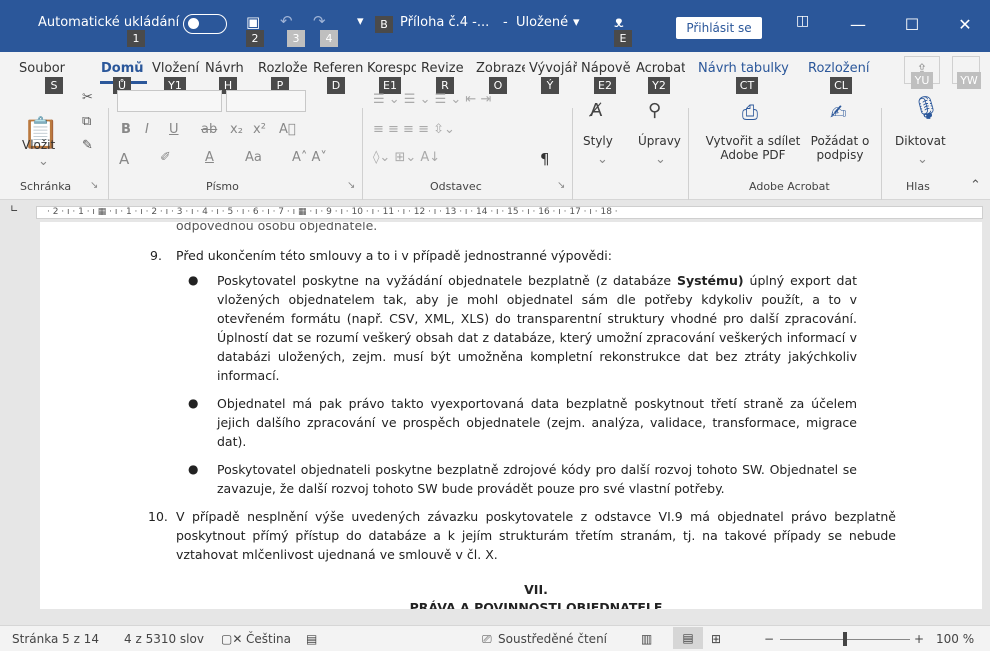 The width and height of the screenshot is (990, 651). Describe the element at coordinates (231, 639) in the screenshot. I see `proofing-icon: ▢✕` at that location.